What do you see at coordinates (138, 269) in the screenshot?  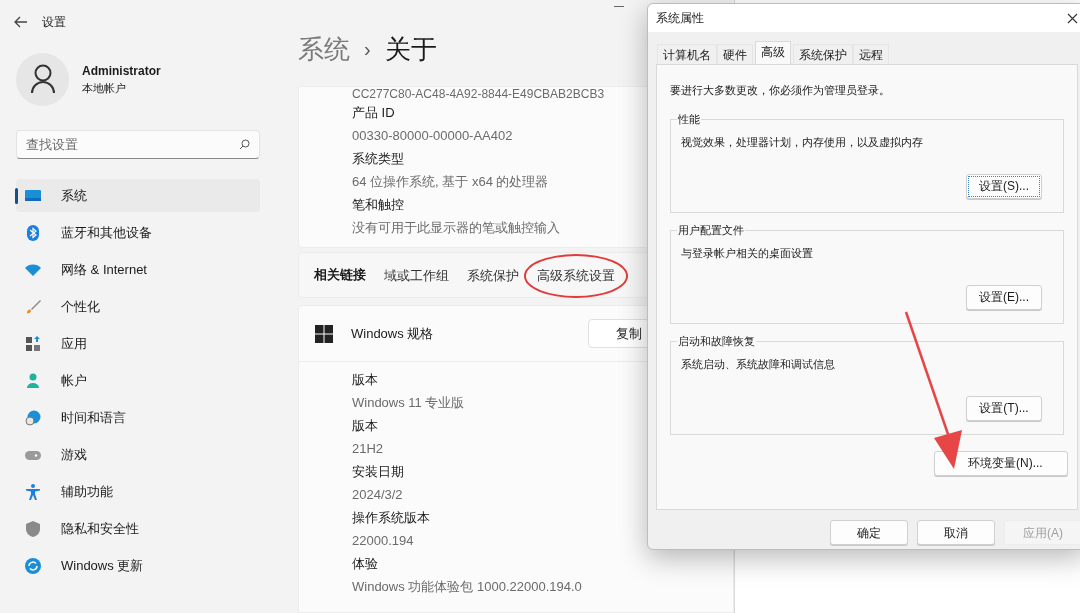 I see `nav-item: 网络 & Internet` at bounding box center [138, 269].